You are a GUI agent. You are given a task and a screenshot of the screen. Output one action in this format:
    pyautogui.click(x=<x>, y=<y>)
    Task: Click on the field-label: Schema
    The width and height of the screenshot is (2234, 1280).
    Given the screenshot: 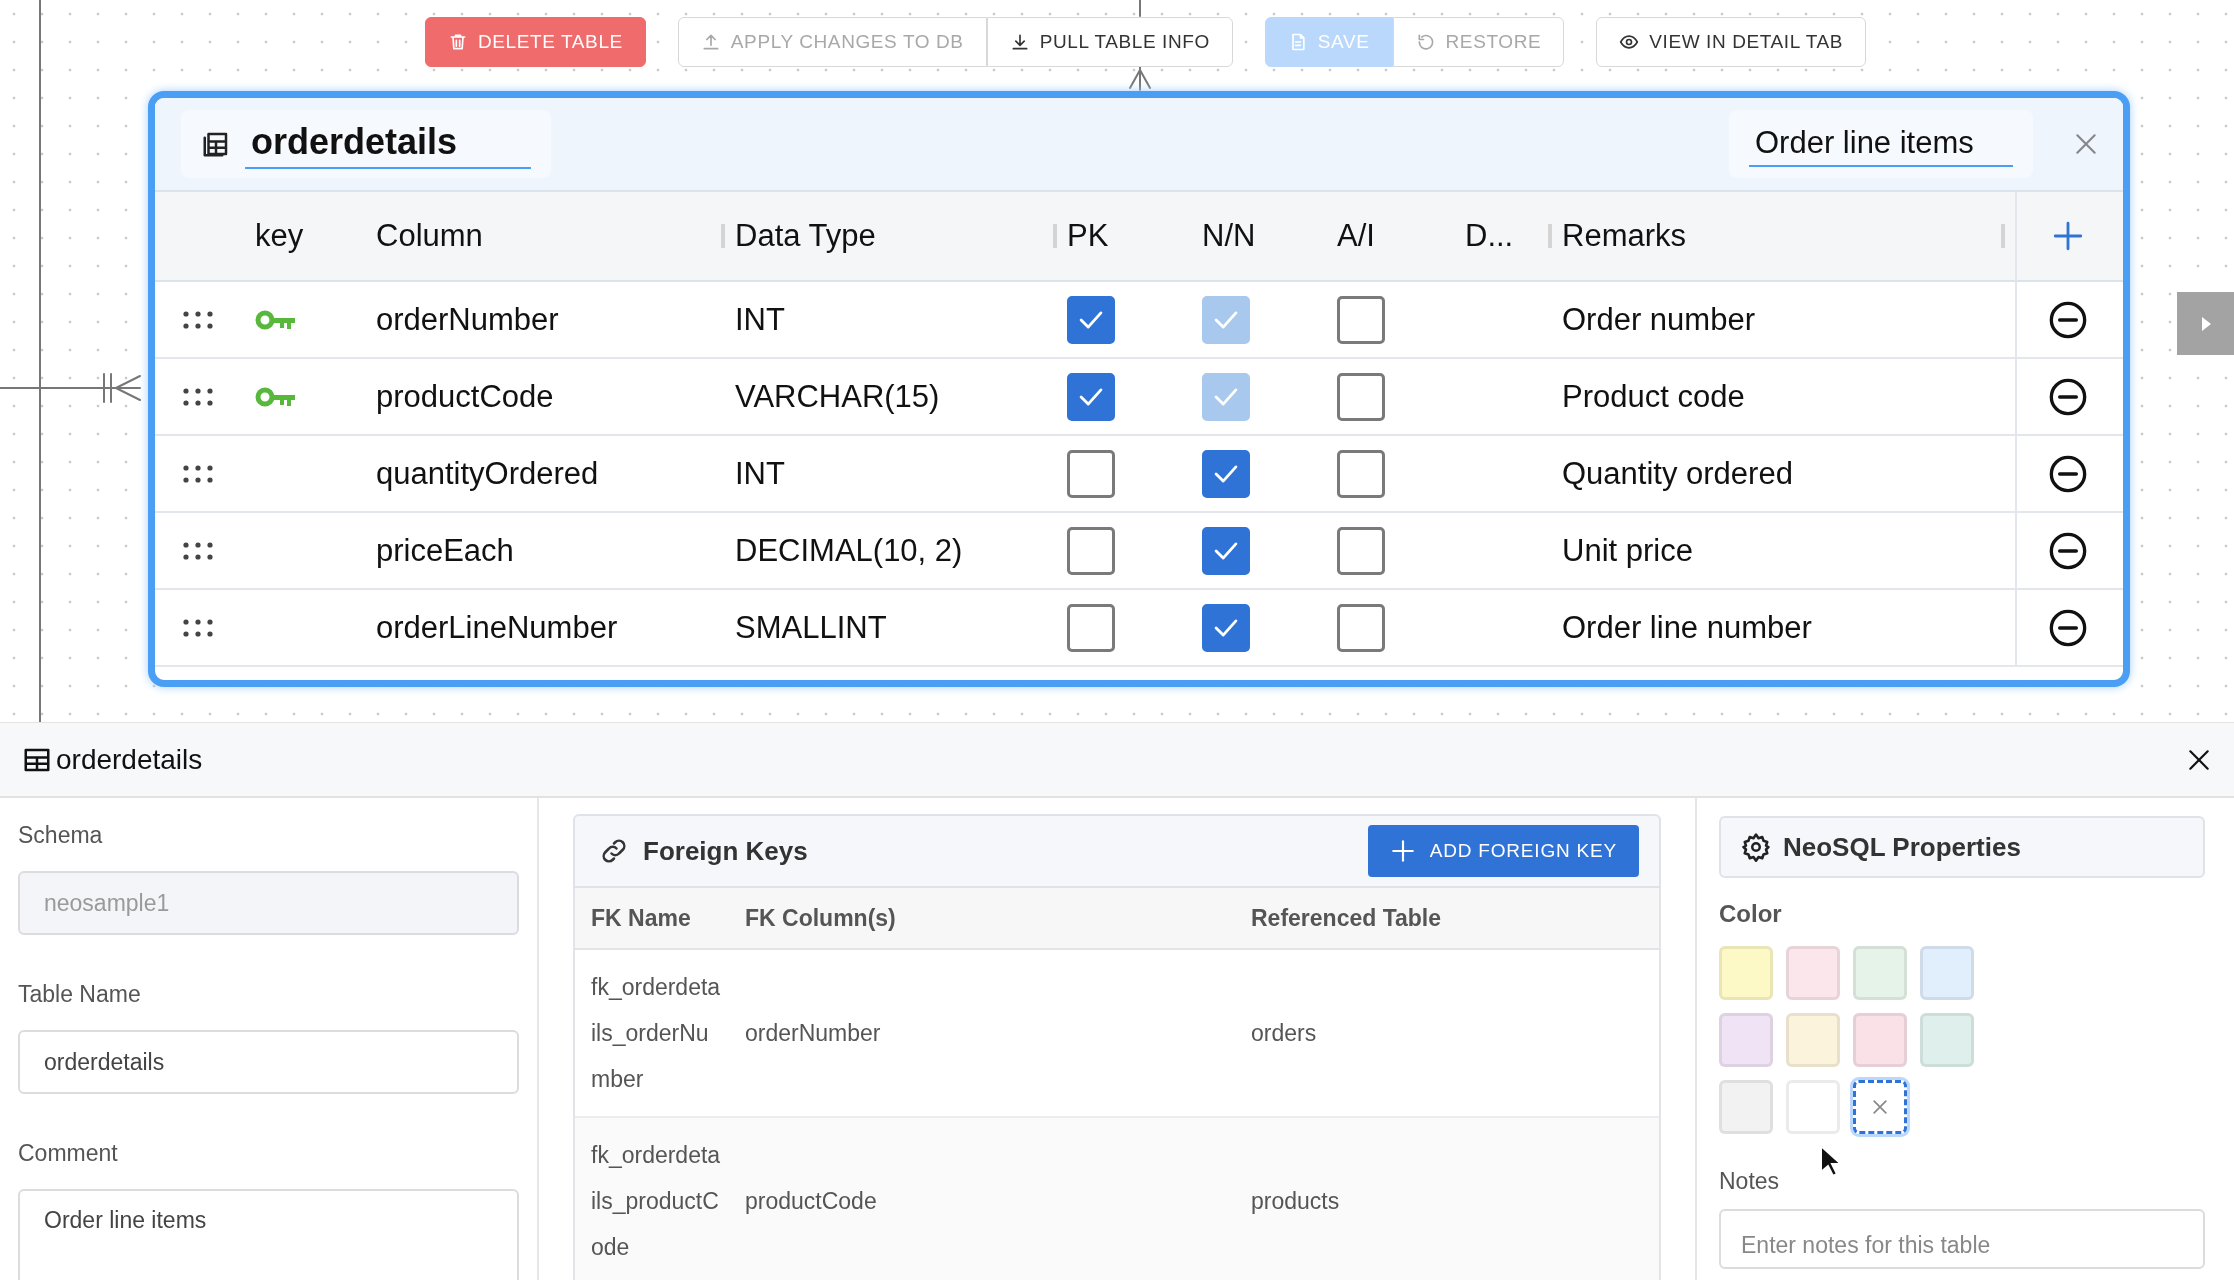 What is the action you would take?
    pyautogui.click(x=61, y=835)
    